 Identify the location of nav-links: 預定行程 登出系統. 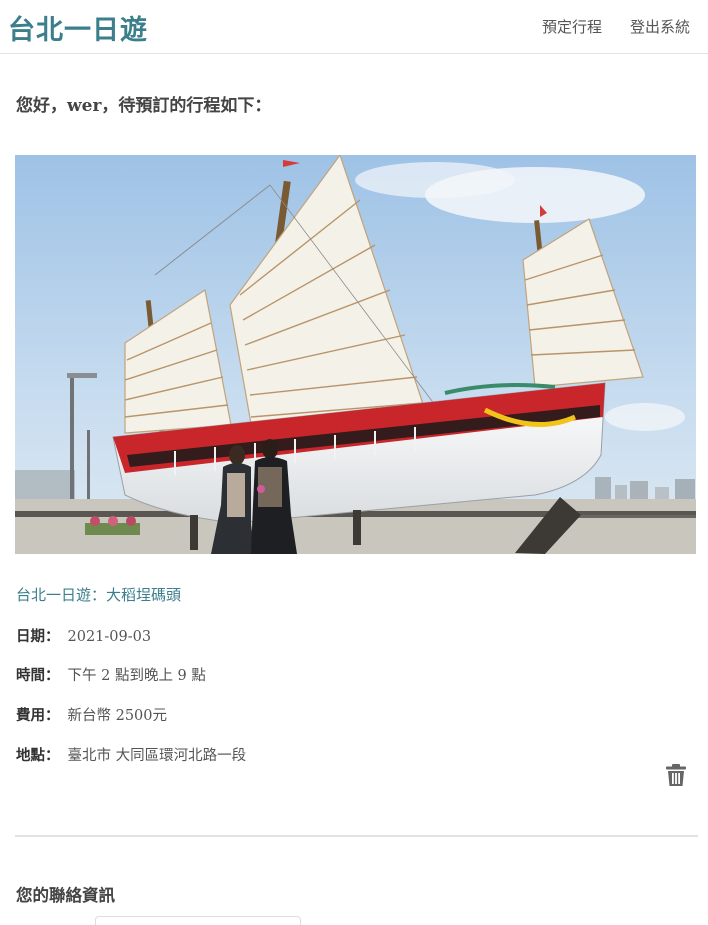
(616, 26).